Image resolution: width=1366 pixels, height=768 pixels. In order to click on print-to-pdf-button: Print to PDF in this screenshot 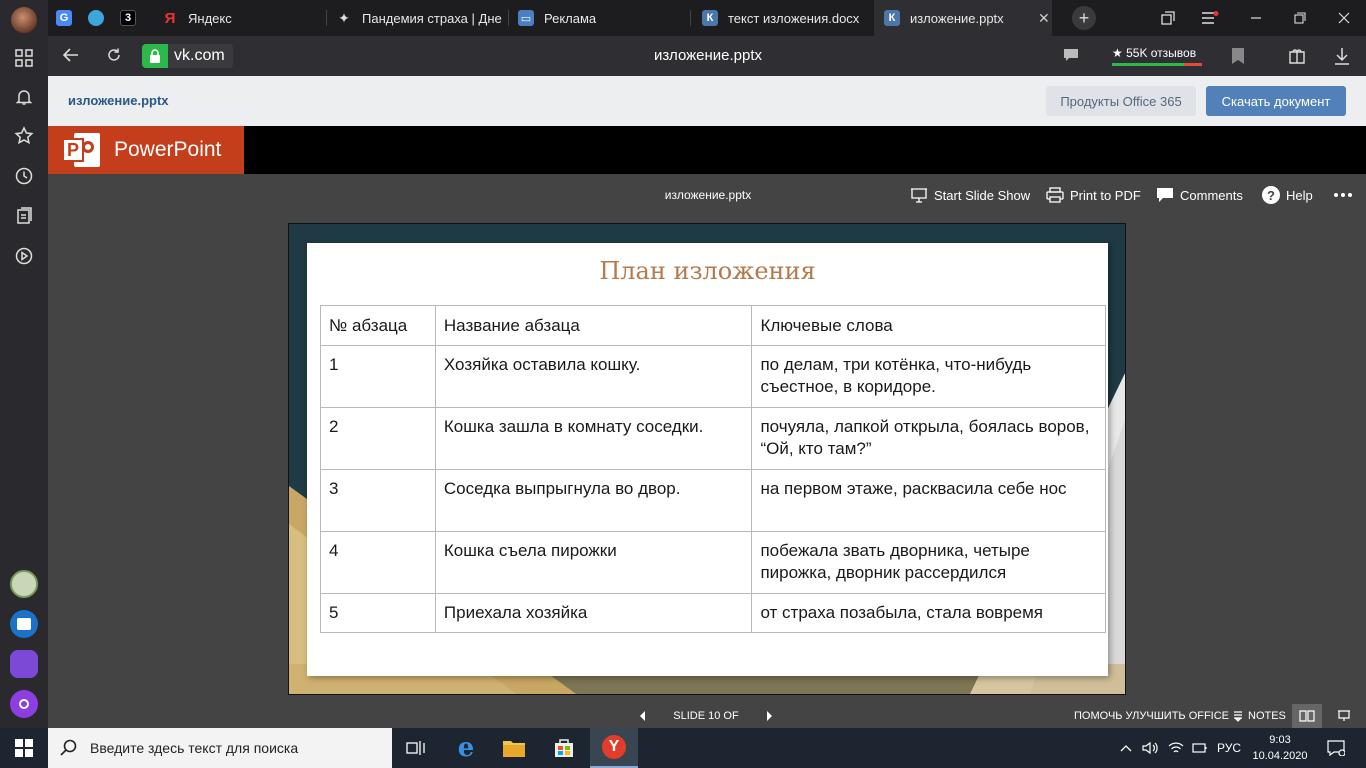, I will do `click(1093, 195)`.